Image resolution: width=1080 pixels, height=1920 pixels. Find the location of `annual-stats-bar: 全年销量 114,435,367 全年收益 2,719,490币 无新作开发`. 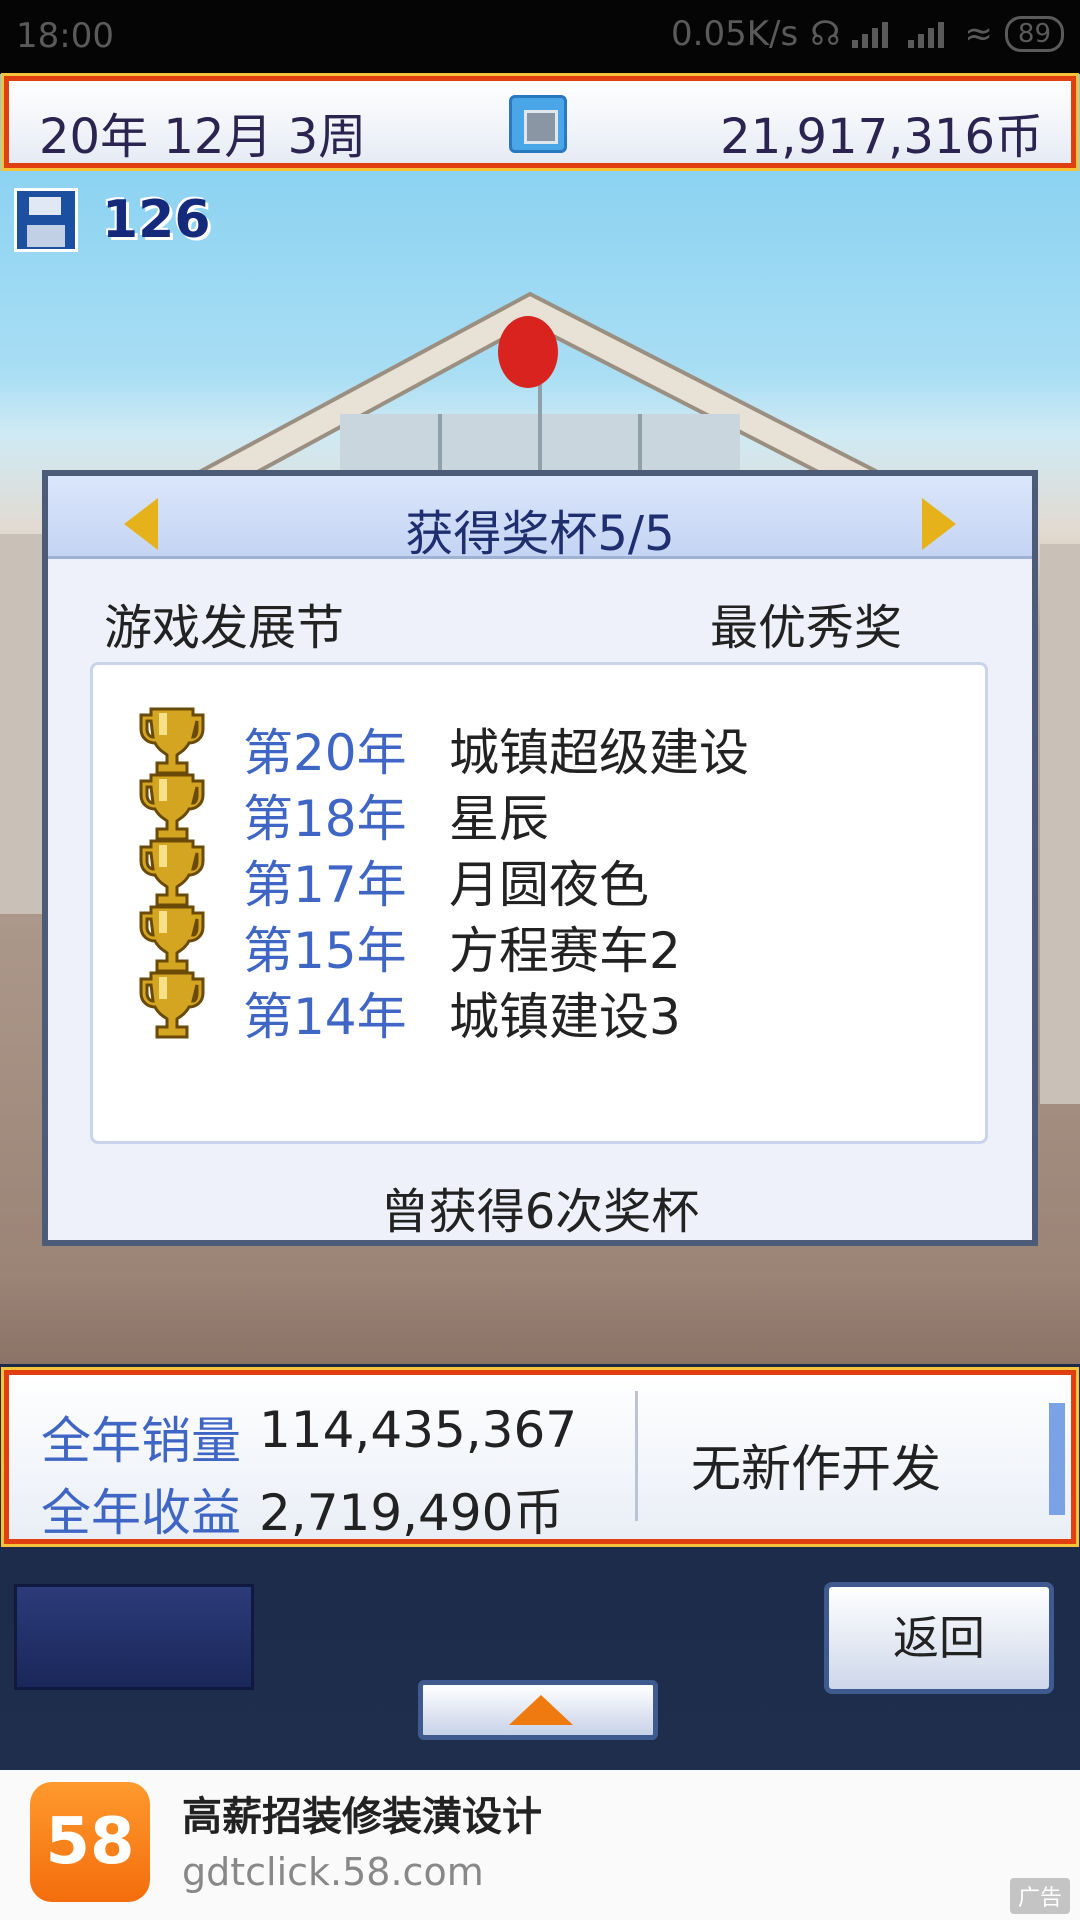

annual-stats-bar: 全年销量 114,435,367 全年收益 2,719,490币 无新作开发 is located at coordinates (540, 1457).